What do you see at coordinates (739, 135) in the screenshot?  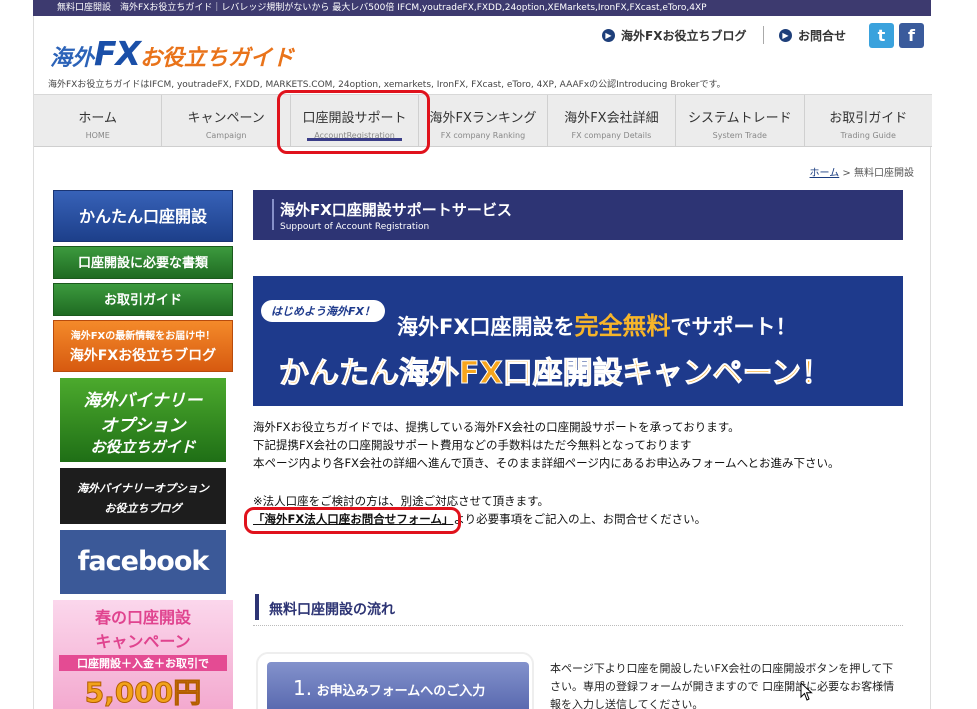 I see `nav-label-en: System Trade` at bounding box center [739, 135].